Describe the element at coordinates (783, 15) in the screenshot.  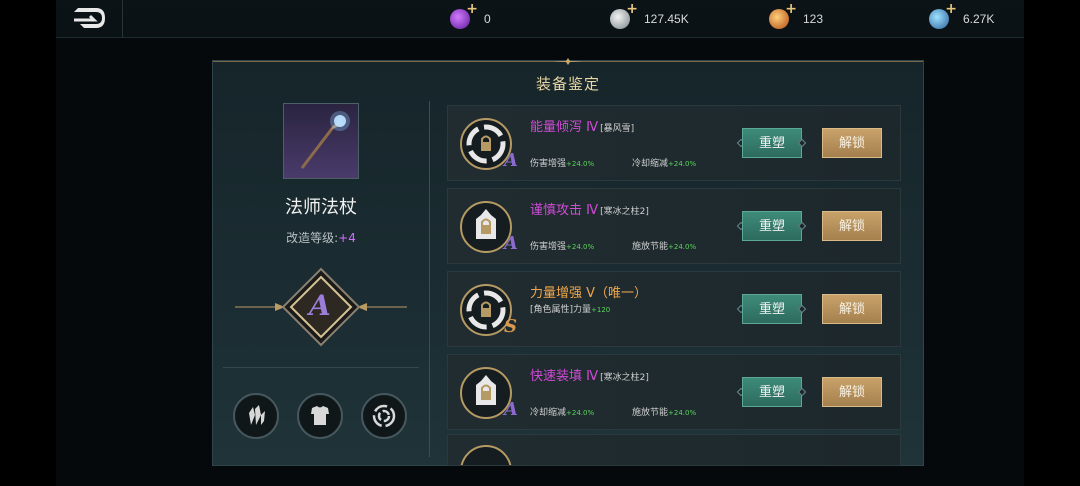
I see `gold-orb-icon: +` at that location.